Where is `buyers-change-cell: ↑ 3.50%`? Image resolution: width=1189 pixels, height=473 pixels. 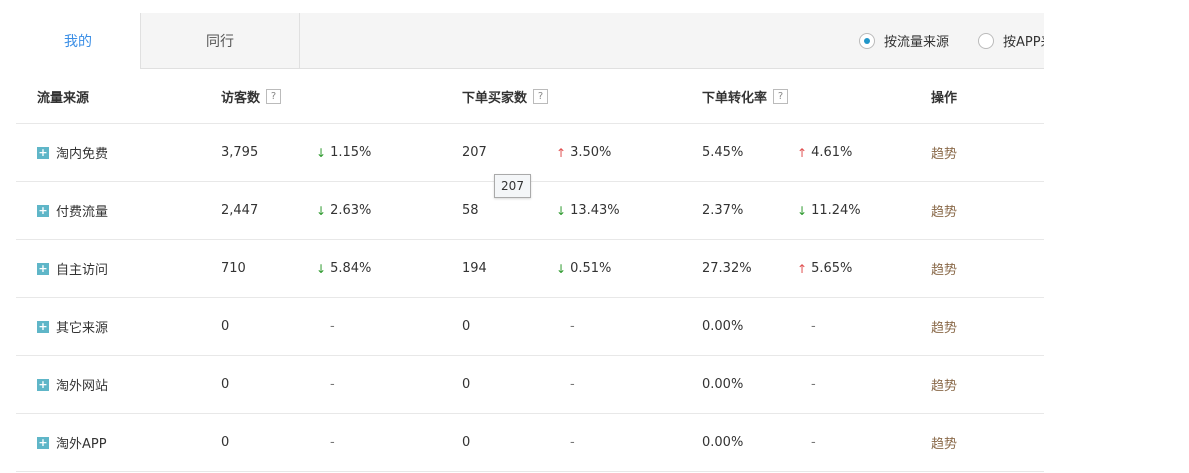 buyers-change-cell: ↑ 3.50% is located at coordinates (583, 152).